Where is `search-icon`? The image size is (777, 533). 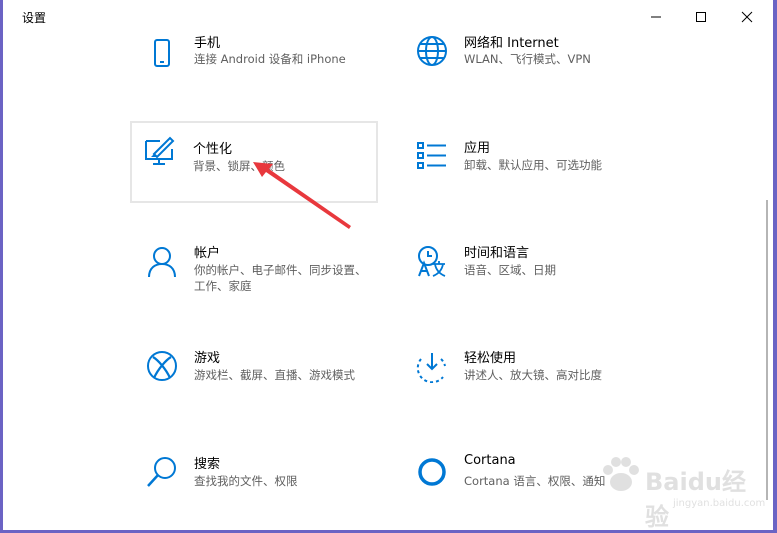
search-icon is located at coordinates (161, 472).